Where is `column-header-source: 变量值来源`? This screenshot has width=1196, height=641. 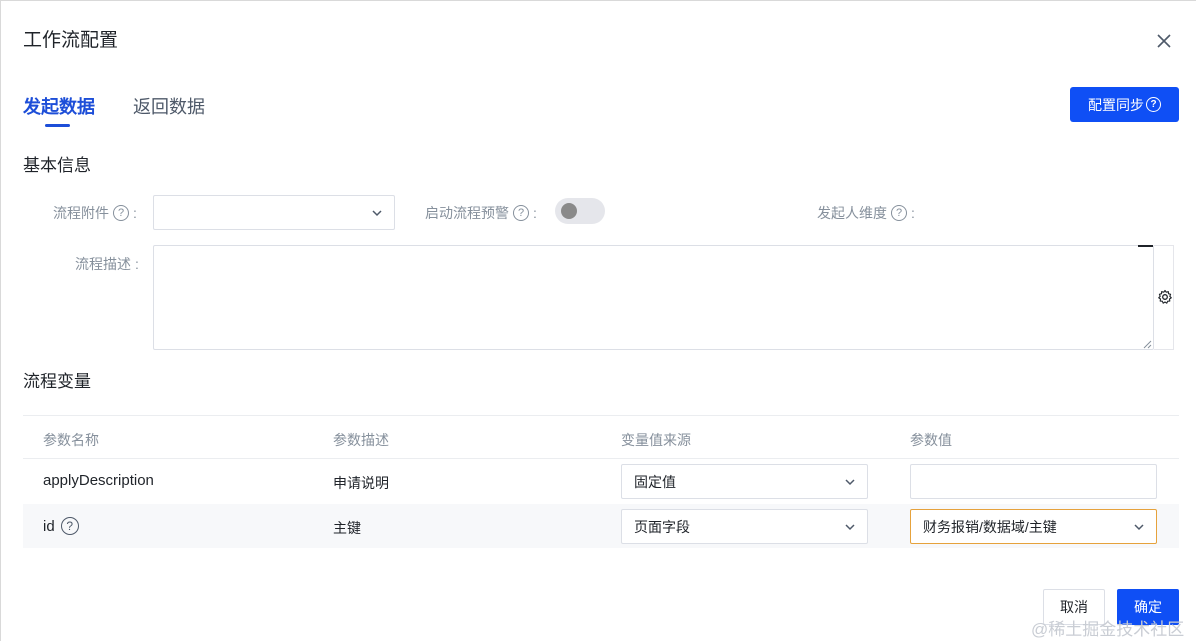
column-header-source: 变量值来源 is located at coordinates (656, 440).